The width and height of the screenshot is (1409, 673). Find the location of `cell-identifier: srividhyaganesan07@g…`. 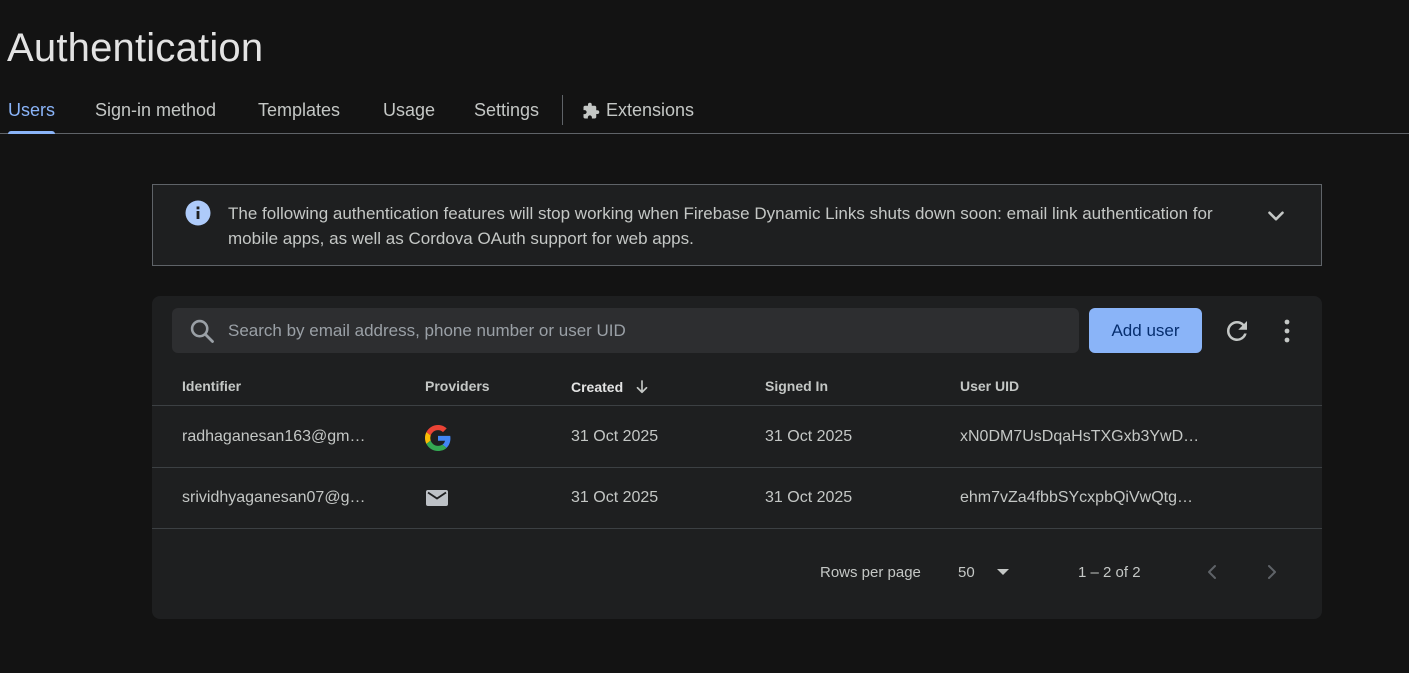

cell-identifier: srividhyaganesan07@g… is located at coordinates (274, 497).